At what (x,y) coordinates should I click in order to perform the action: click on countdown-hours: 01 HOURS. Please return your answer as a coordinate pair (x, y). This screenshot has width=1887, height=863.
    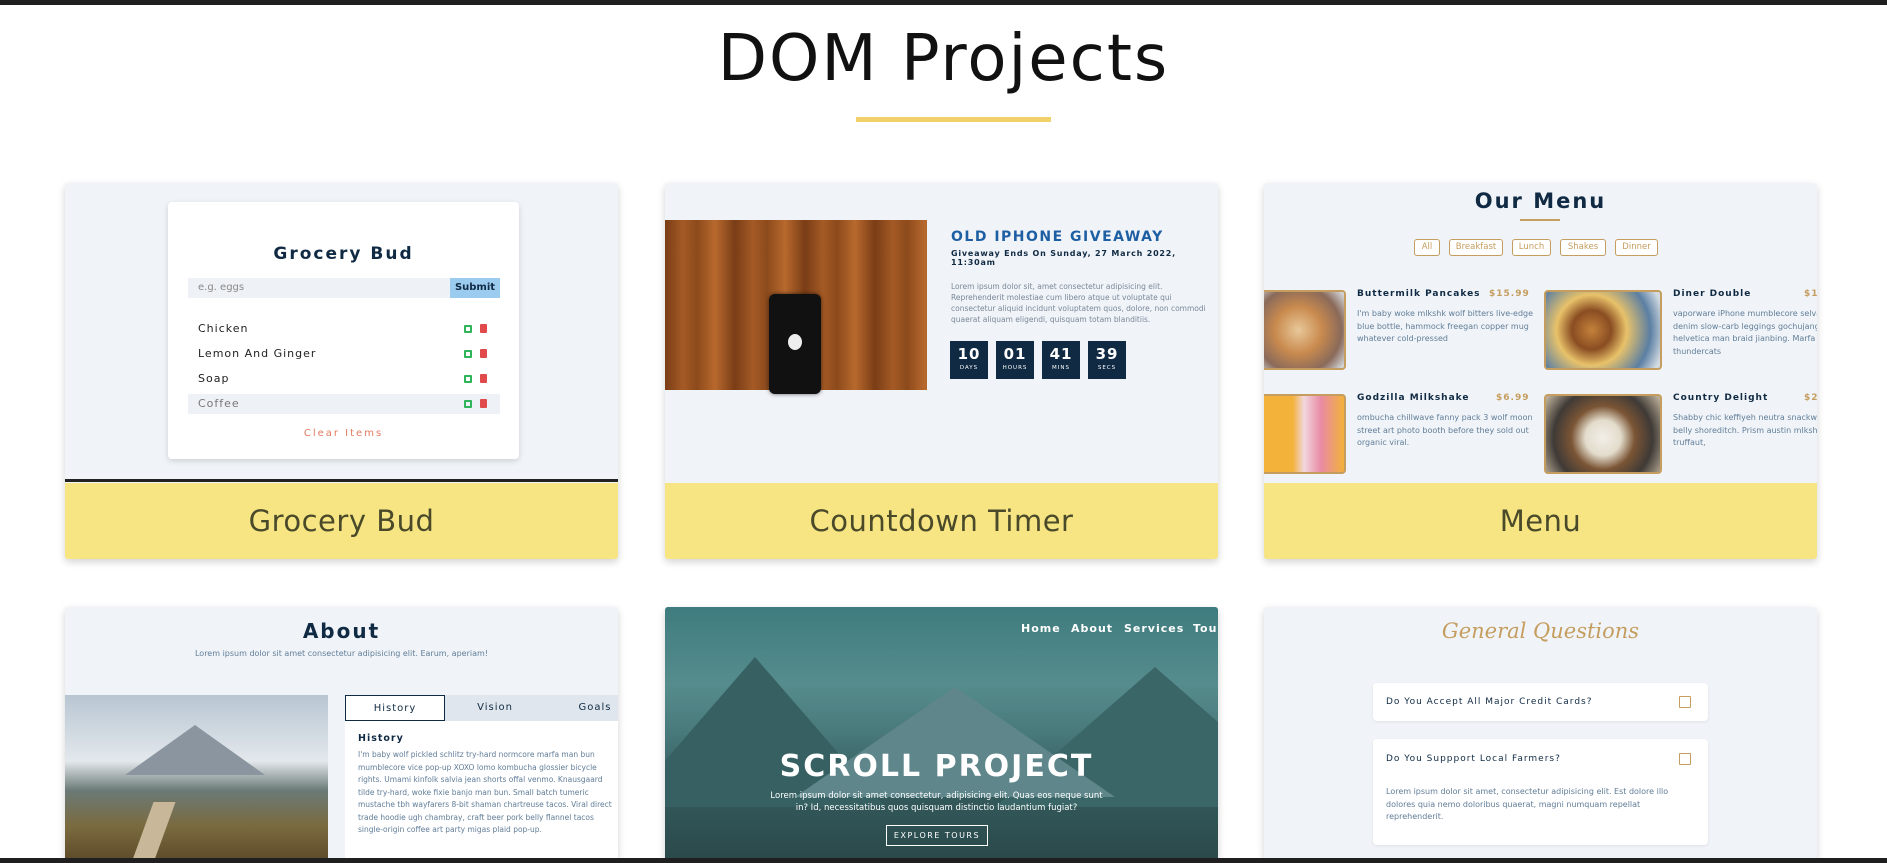
    Looking at the image, I should click on (1015, 360).